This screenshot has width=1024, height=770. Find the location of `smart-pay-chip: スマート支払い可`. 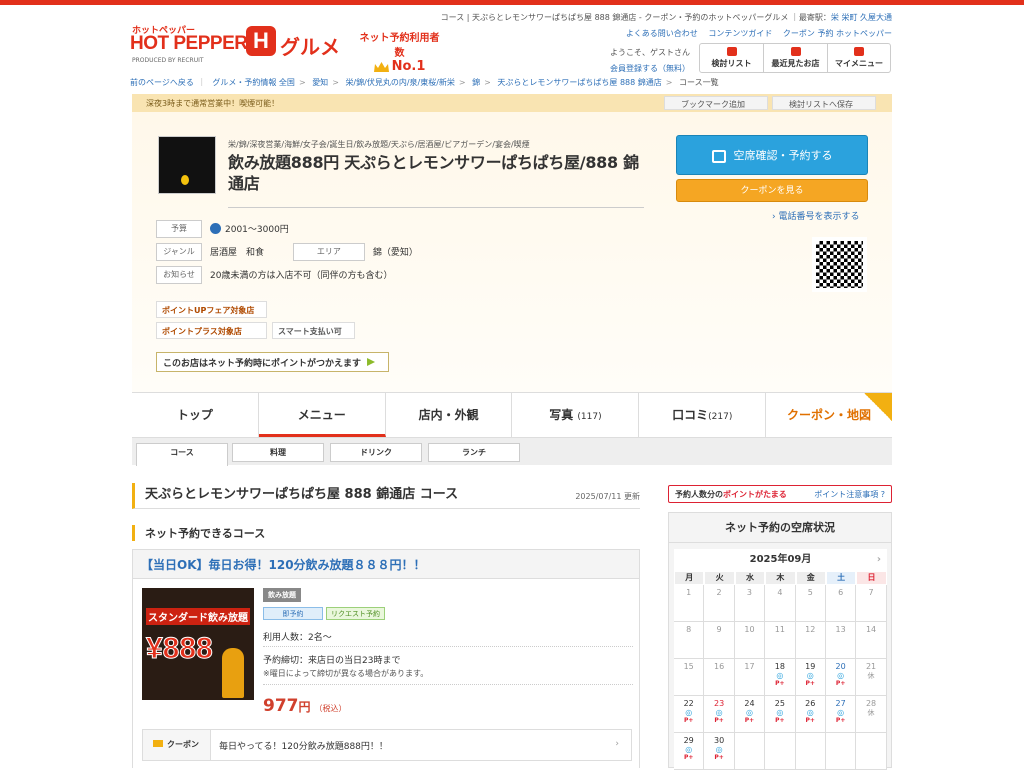

smart-pay-chip: スマート支払い可 is located at coordinates (313, 330).